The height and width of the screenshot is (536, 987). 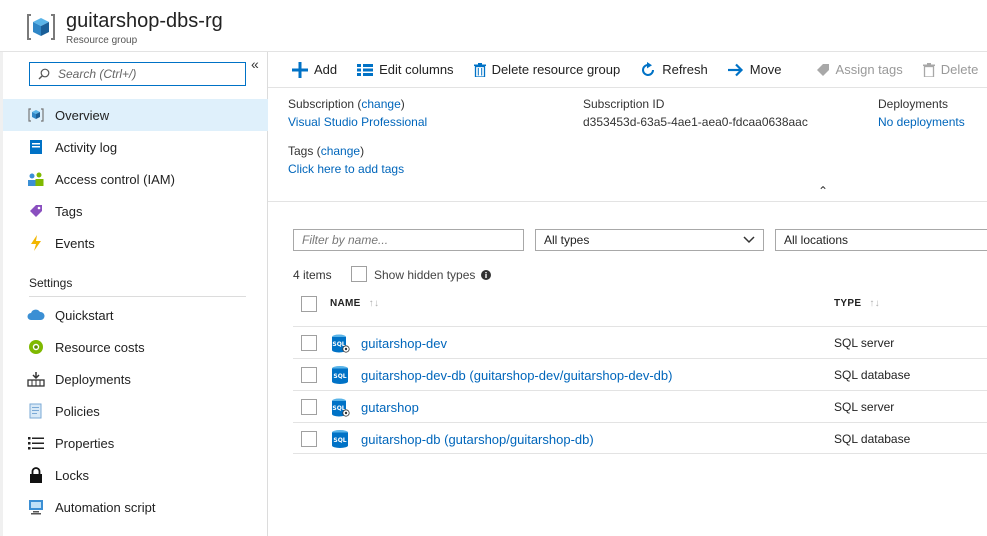 What do you see at coordinates (859, 69) in the screenshot?
I see `assign-tags-button: Assign tags` at bounding box center [859, 69].